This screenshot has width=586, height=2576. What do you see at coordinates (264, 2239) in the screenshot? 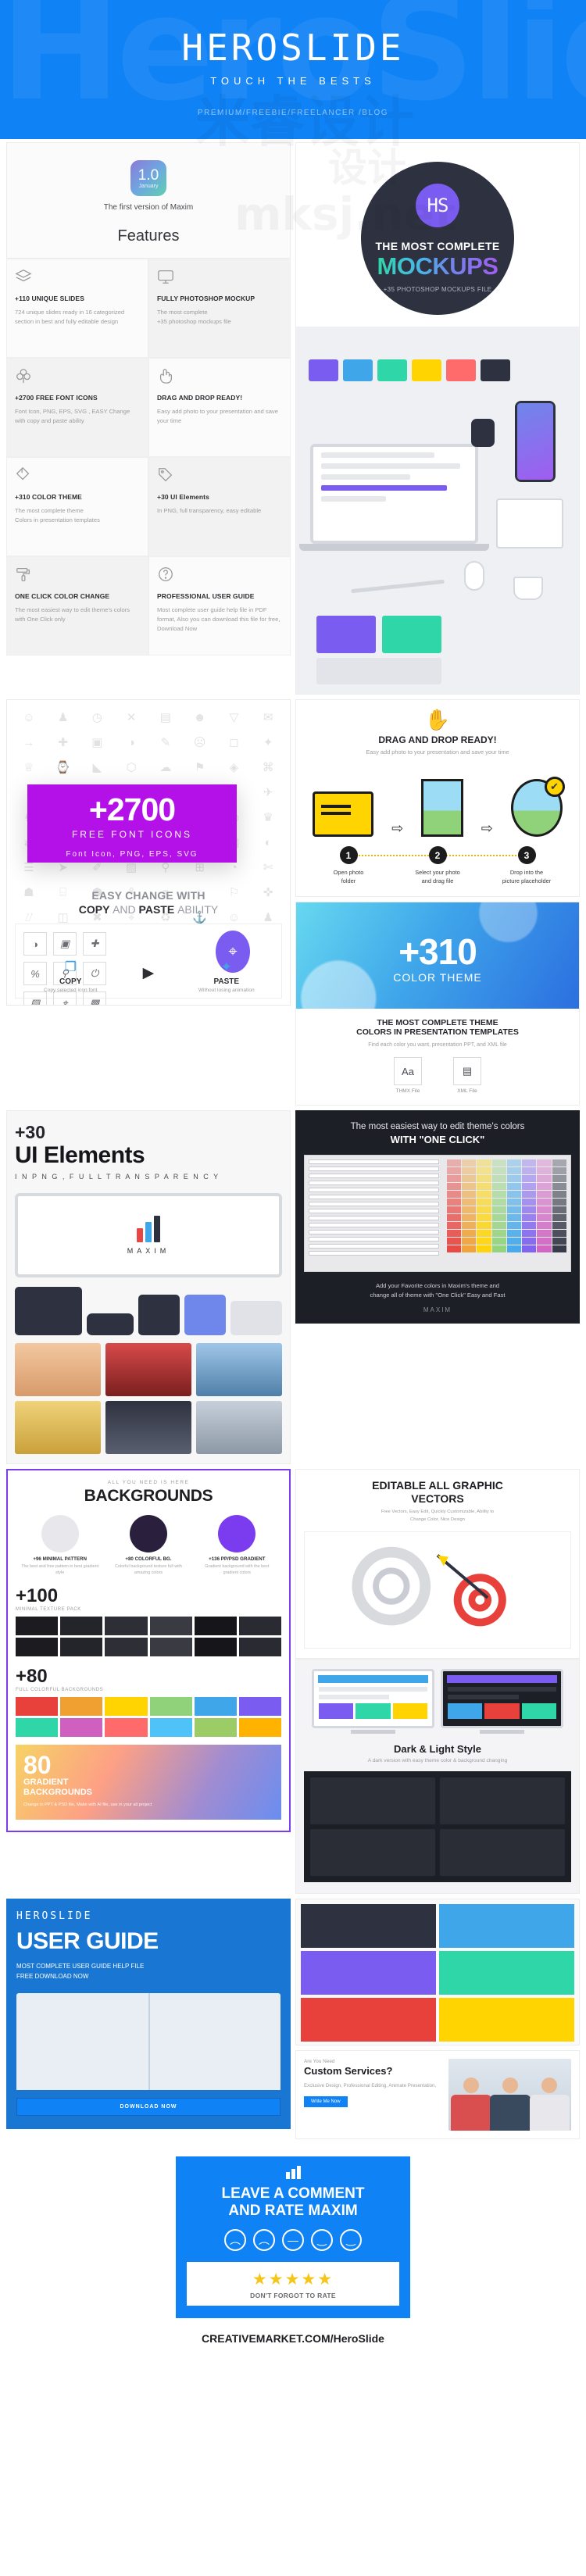
I see `sad-face-icon: ︵` at bounding box center [264, 2239].